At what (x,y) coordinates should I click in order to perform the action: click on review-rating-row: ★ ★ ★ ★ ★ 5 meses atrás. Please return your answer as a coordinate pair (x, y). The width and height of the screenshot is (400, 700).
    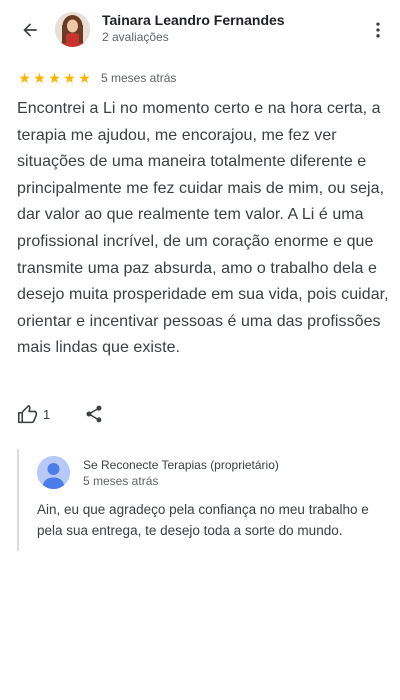
    Looking at the image, I should click on (96, 78).